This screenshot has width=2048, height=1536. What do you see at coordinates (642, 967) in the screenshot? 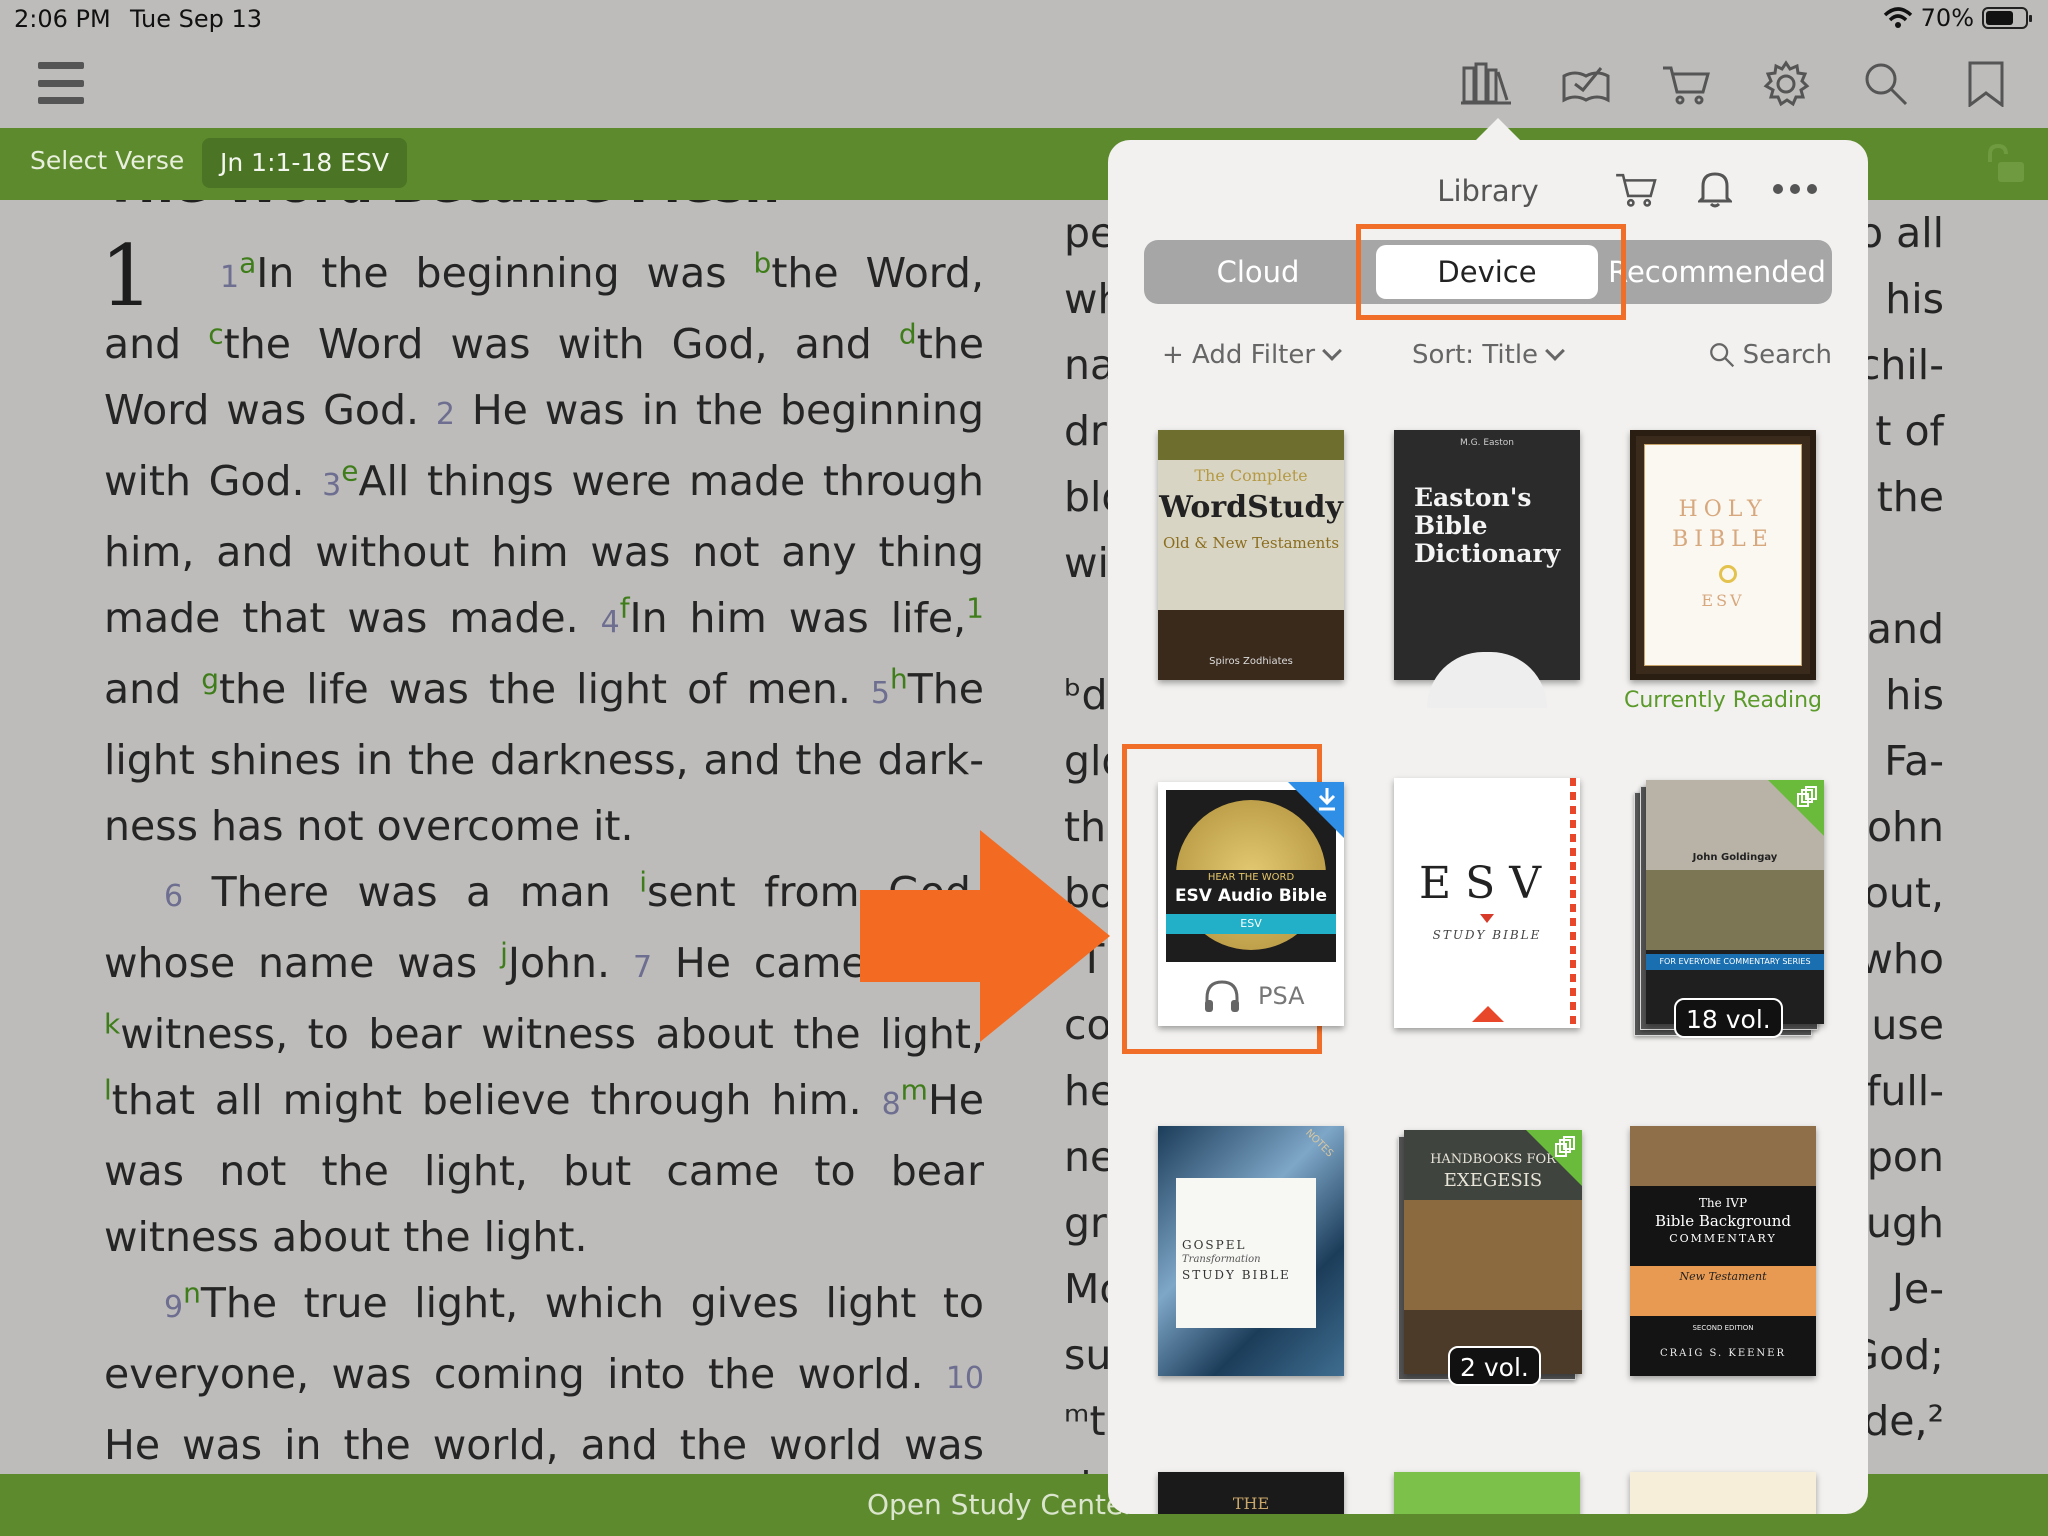
I see `verse-number: 7` at bounding box center [642, 967].